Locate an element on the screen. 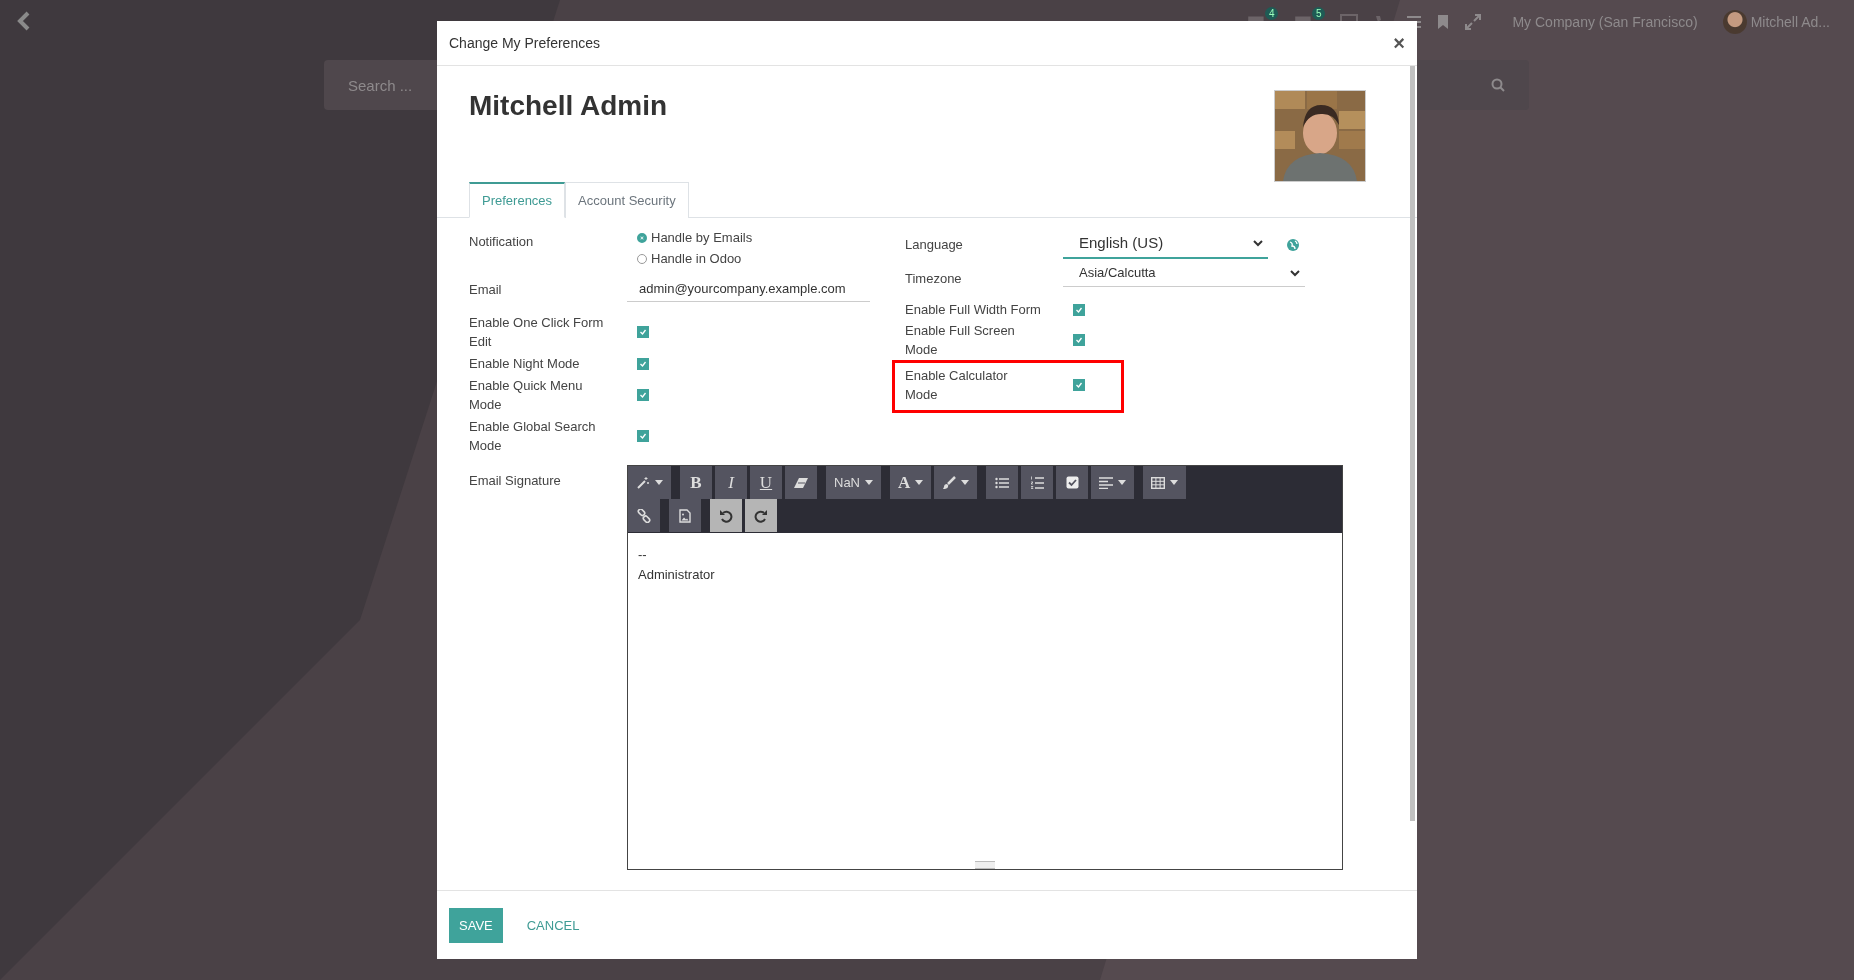  ol-button is located at coordinates (1037, 482).